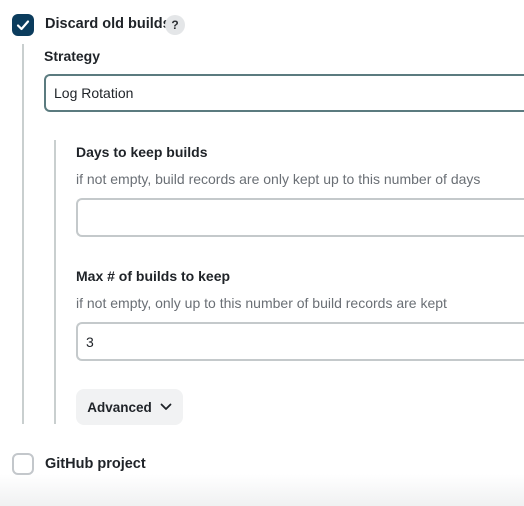  Describe the element at coordinates (108, 24) in the screenshot. I see `discard-old-builds-label: Discard old builds` at that location.